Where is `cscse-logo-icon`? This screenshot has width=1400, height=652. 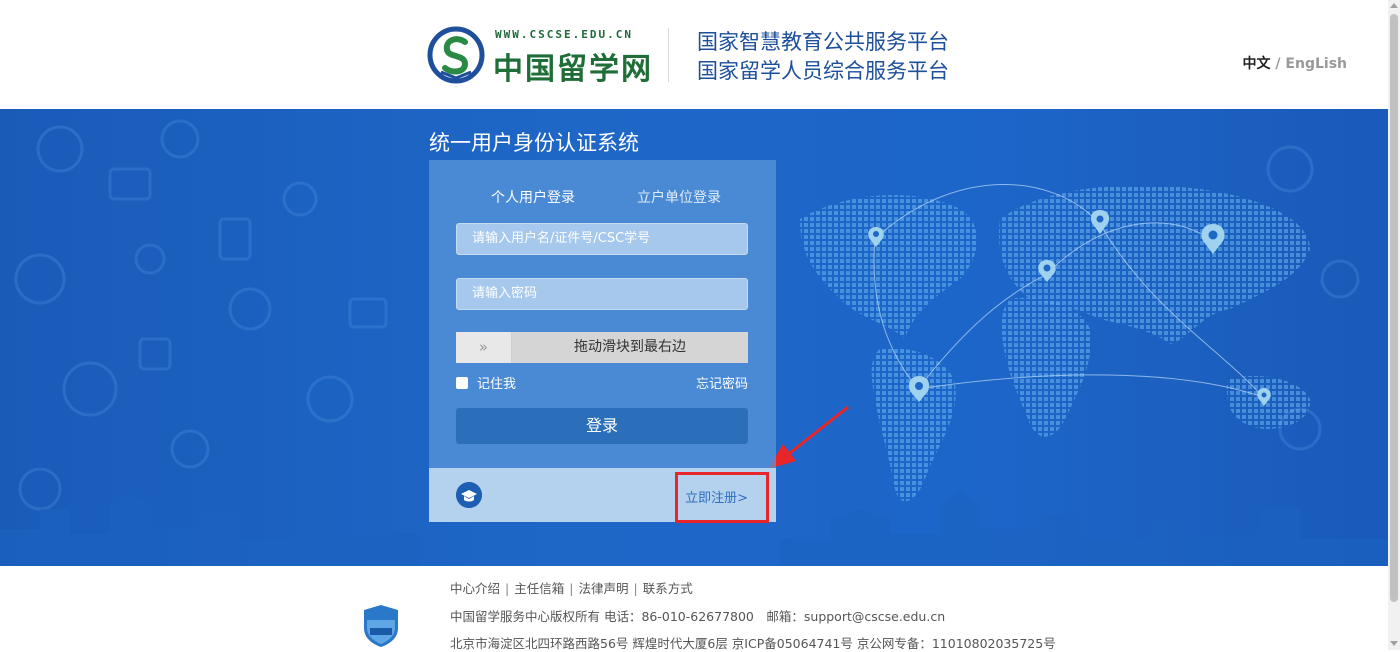
cscse-logo-icon is located at coordinates (456, 55).